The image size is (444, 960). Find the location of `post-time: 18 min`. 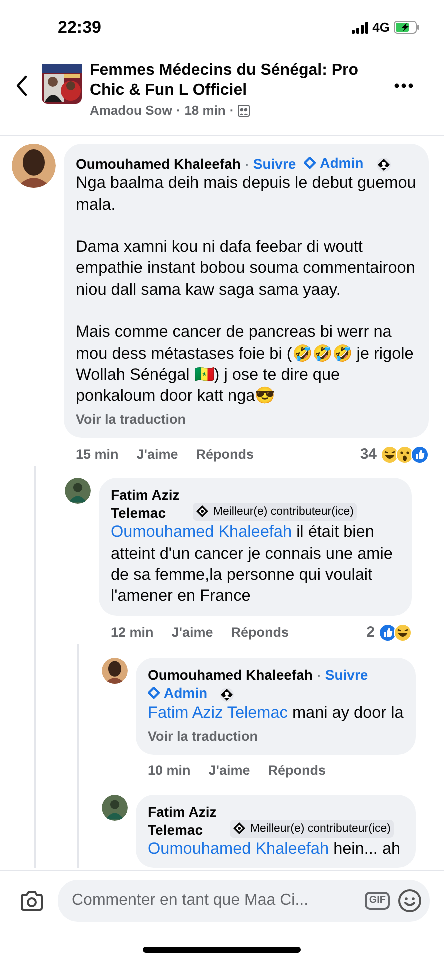

post-time: 18 min is located at coordinates (205, 111).